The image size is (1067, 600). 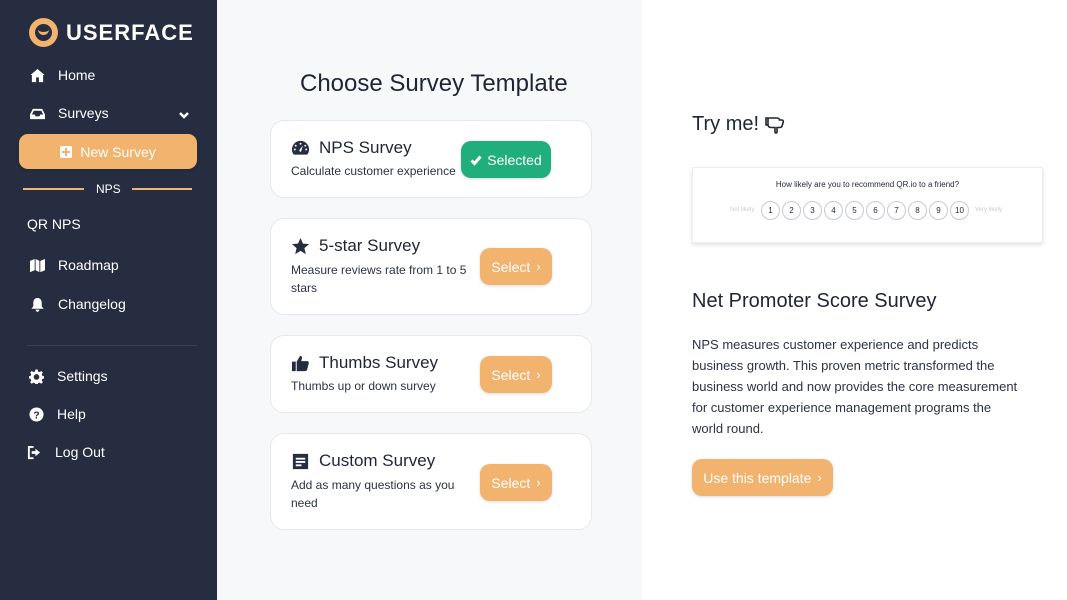 I want to click on scale-high-label: Very likely, so click(x=989, y=210).